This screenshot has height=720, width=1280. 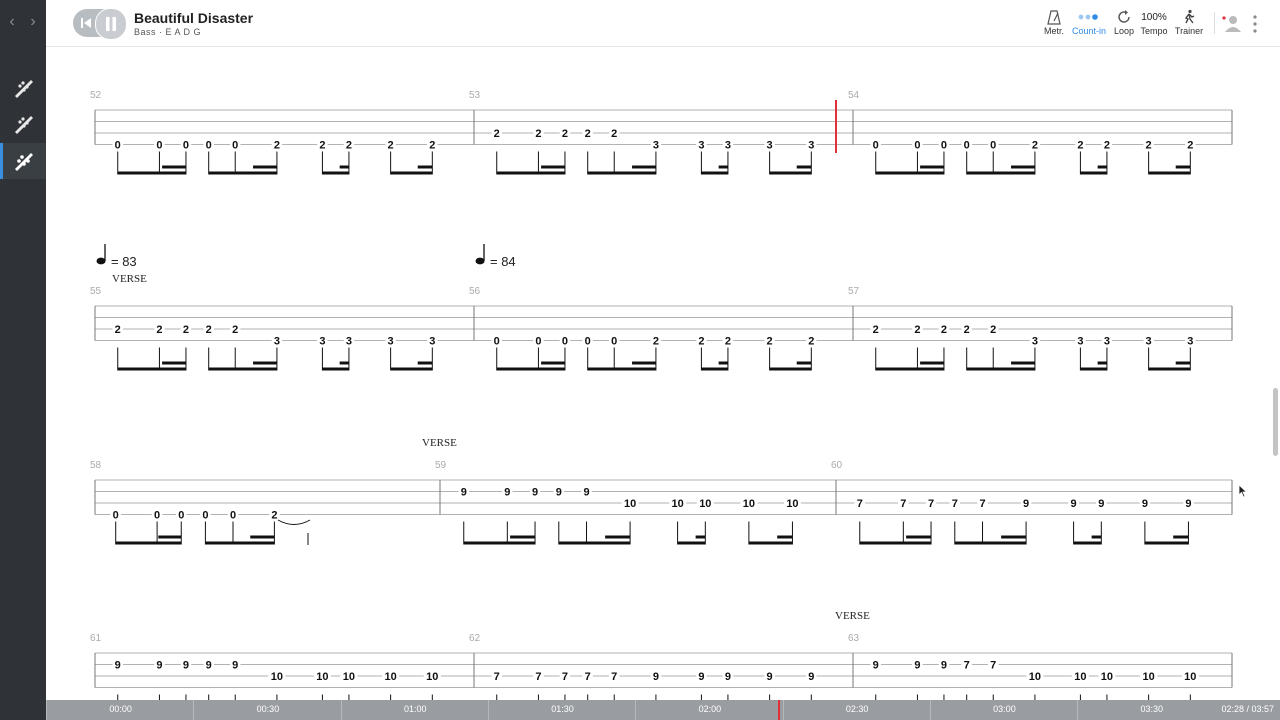 What do you see at coordinates (96, 465) in the screenshot?
I see `measure-number: 58` at bounding box center [96, 465].